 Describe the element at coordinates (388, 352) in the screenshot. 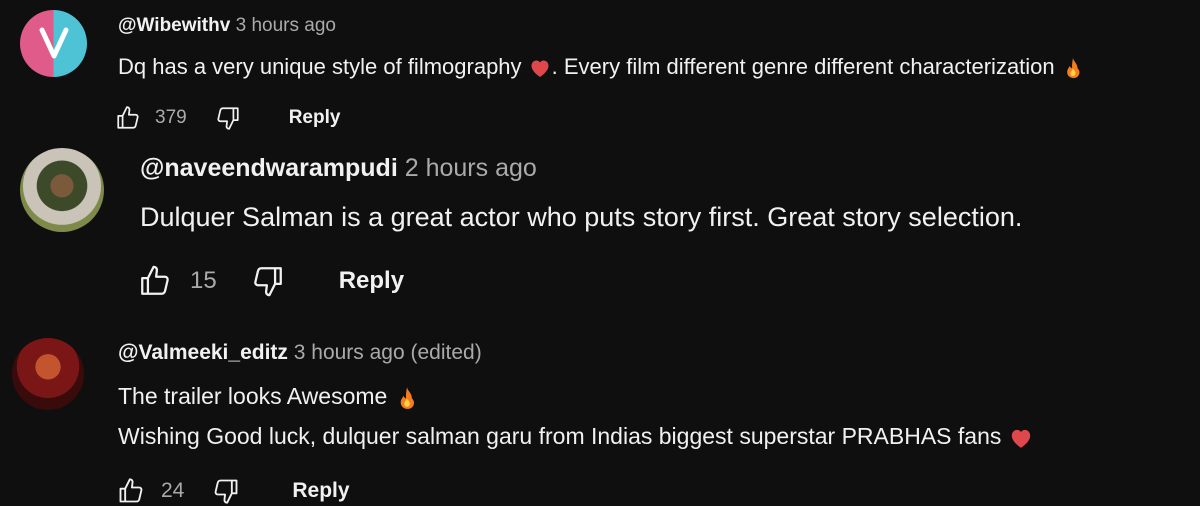

I see `timestamp: 3 hours ago (edited)` at that location.